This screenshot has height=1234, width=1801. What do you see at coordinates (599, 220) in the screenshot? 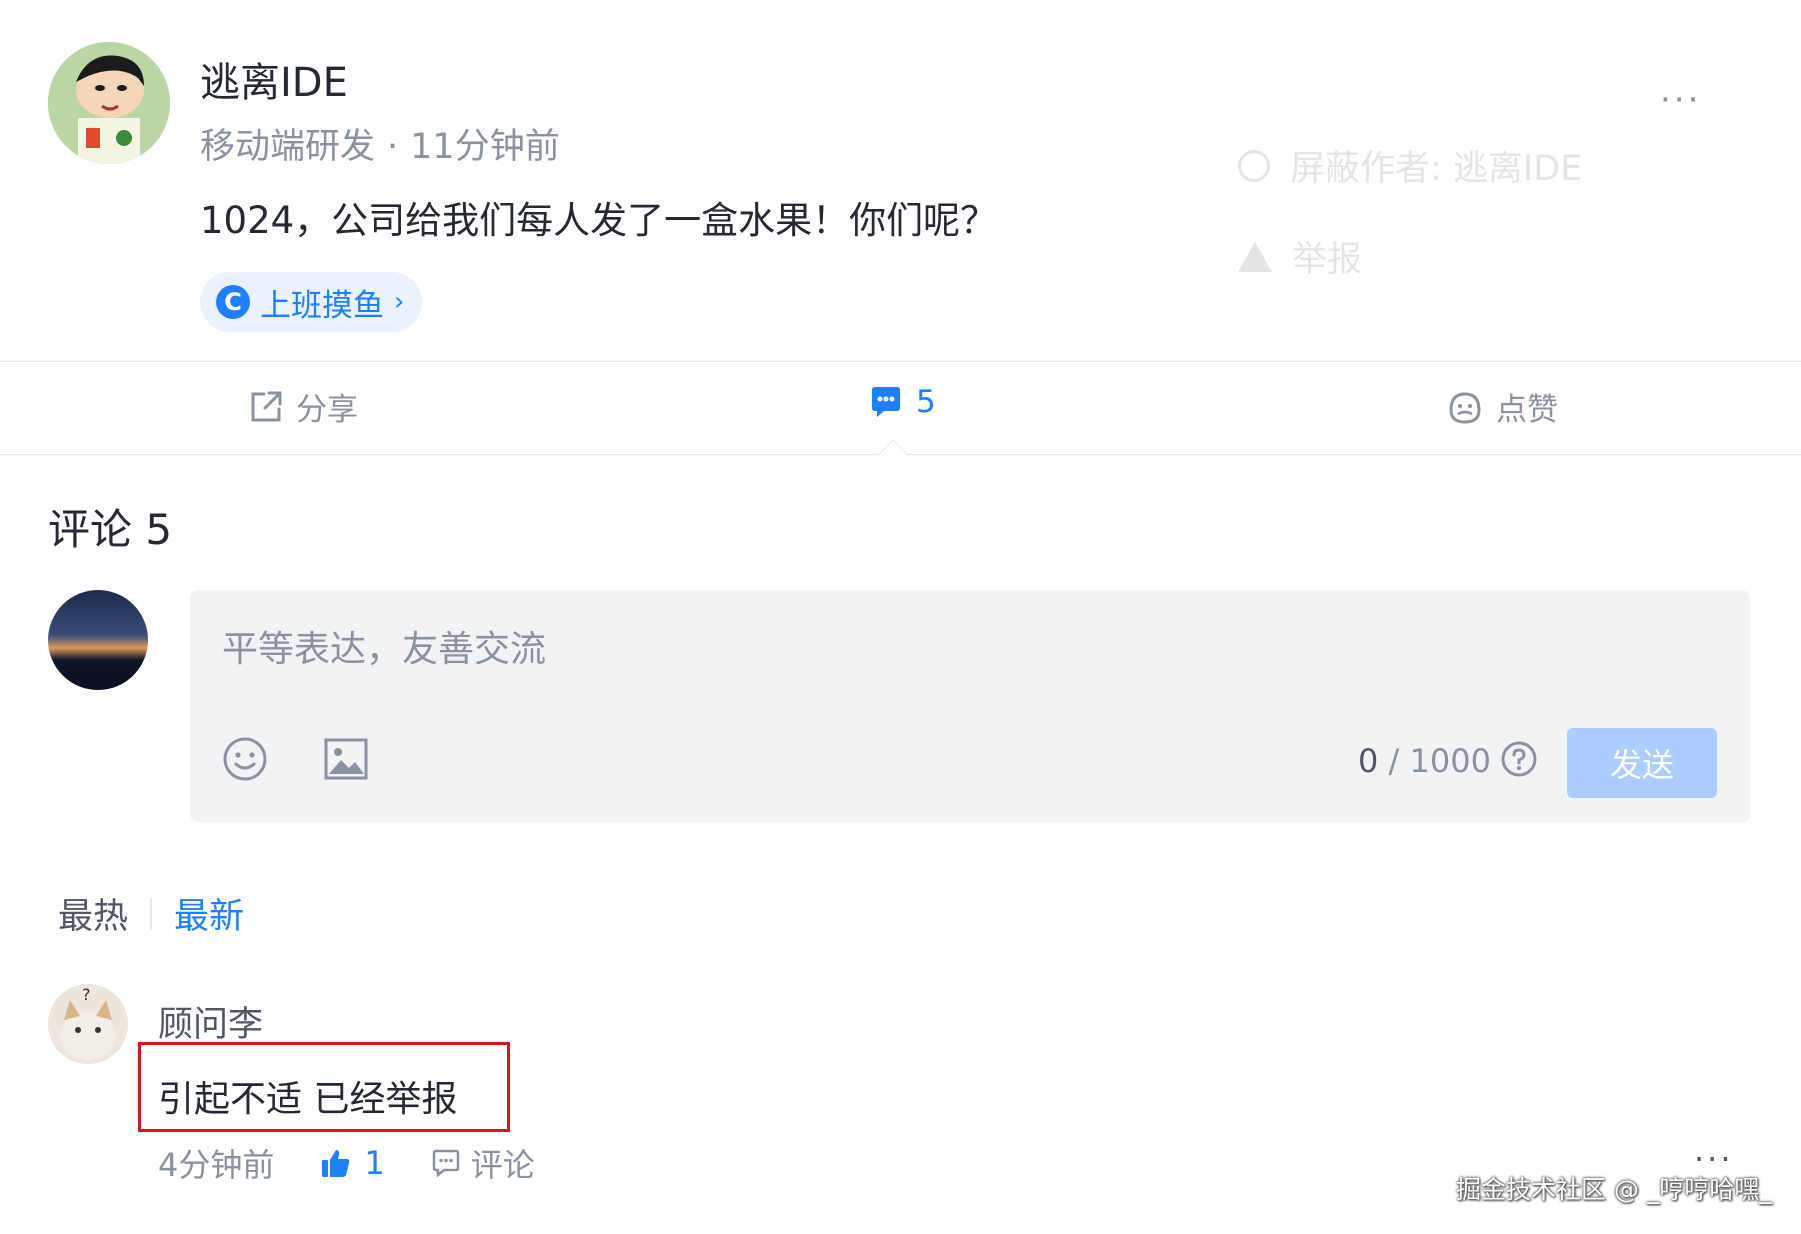
I see `post-content: 1024，公司给我们每人发了一盒水果！你们呢？` at bounding box center [599, 220].